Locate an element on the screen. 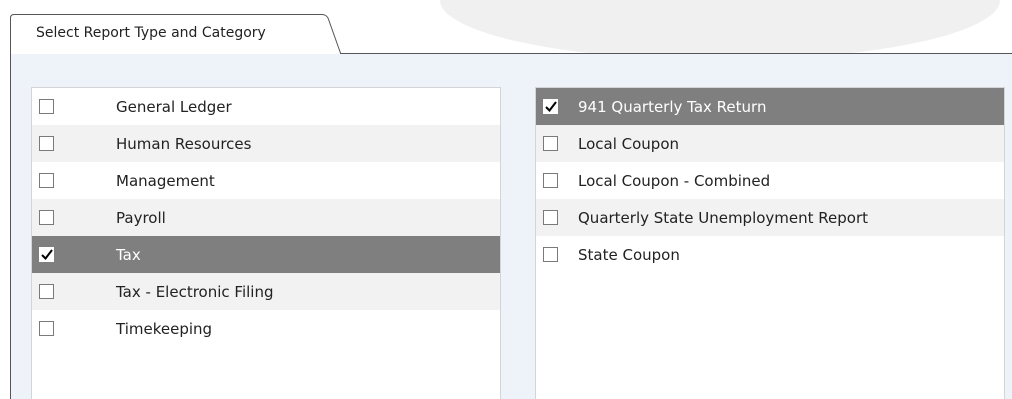 This screenshot has width=1012, height=399. report-row-quarterly-state-unemployment: Quarterly State Unemployment Report is located at coordinates (770, 217).